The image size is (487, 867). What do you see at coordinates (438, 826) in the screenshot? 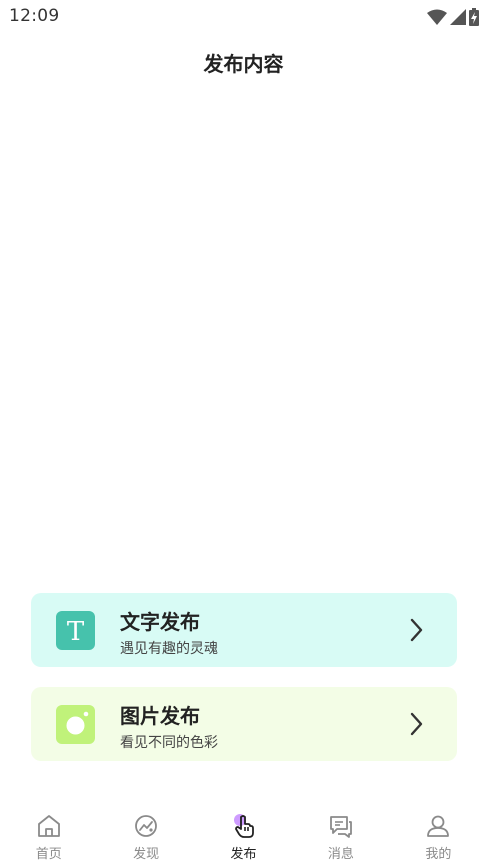
I see `user-icon` at bounding box center [438, 826].